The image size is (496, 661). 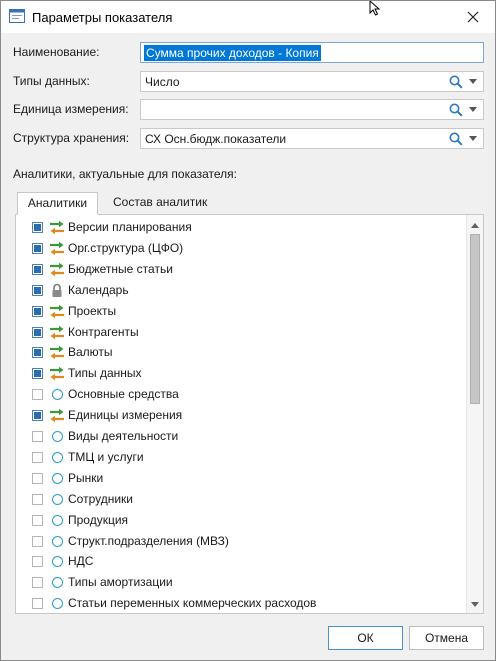 What do you see at coordinates (130, 227) in the screenshot?
I see `analytic-label: Версии планирования` at bounding box center [130, 227].